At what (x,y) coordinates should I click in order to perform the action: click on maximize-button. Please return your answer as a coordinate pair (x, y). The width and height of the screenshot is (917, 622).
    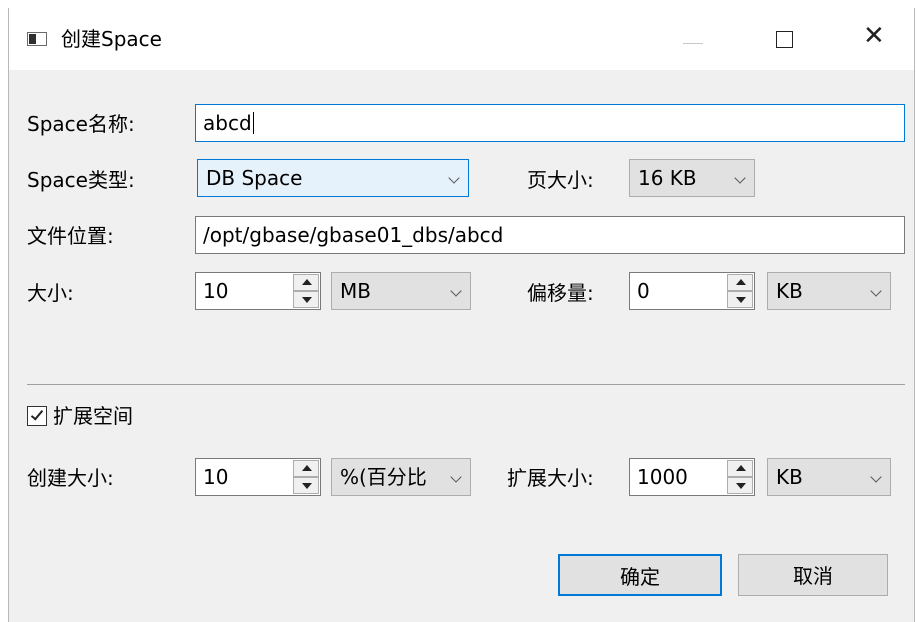
    Looking at the image, I should click on (785, 39).